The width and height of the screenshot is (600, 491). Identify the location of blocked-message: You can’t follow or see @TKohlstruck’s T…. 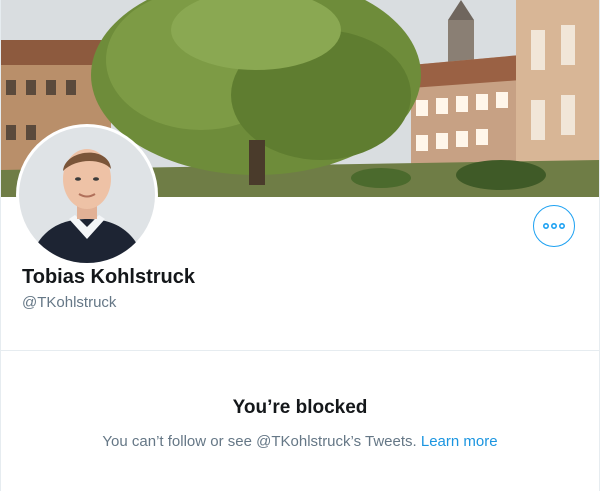
(300, 441).